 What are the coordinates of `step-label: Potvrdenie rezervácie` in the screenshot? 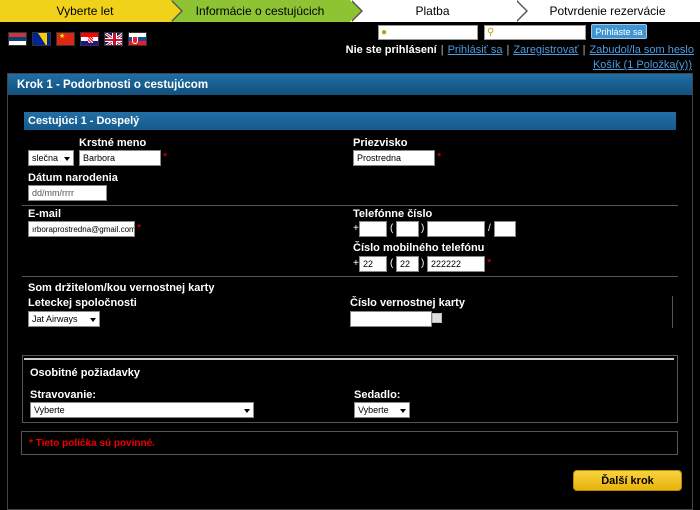 It's located at (607, 11).